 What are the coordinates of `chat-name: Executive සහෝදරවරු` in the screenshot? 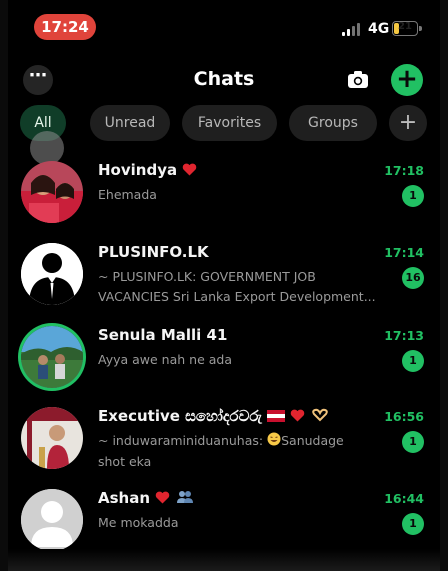 It's located at (213, 416).